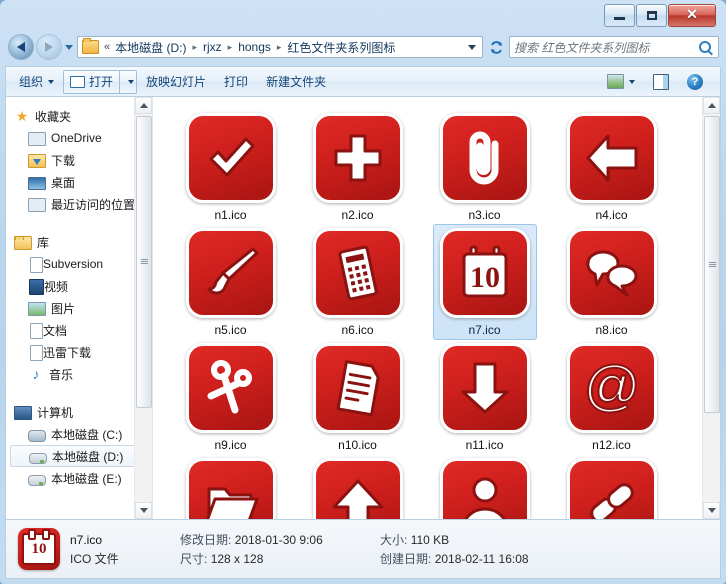  Describe the element at coordinates (230, 278) in the screenshot. I see `file-item: n5.ico` at that location.